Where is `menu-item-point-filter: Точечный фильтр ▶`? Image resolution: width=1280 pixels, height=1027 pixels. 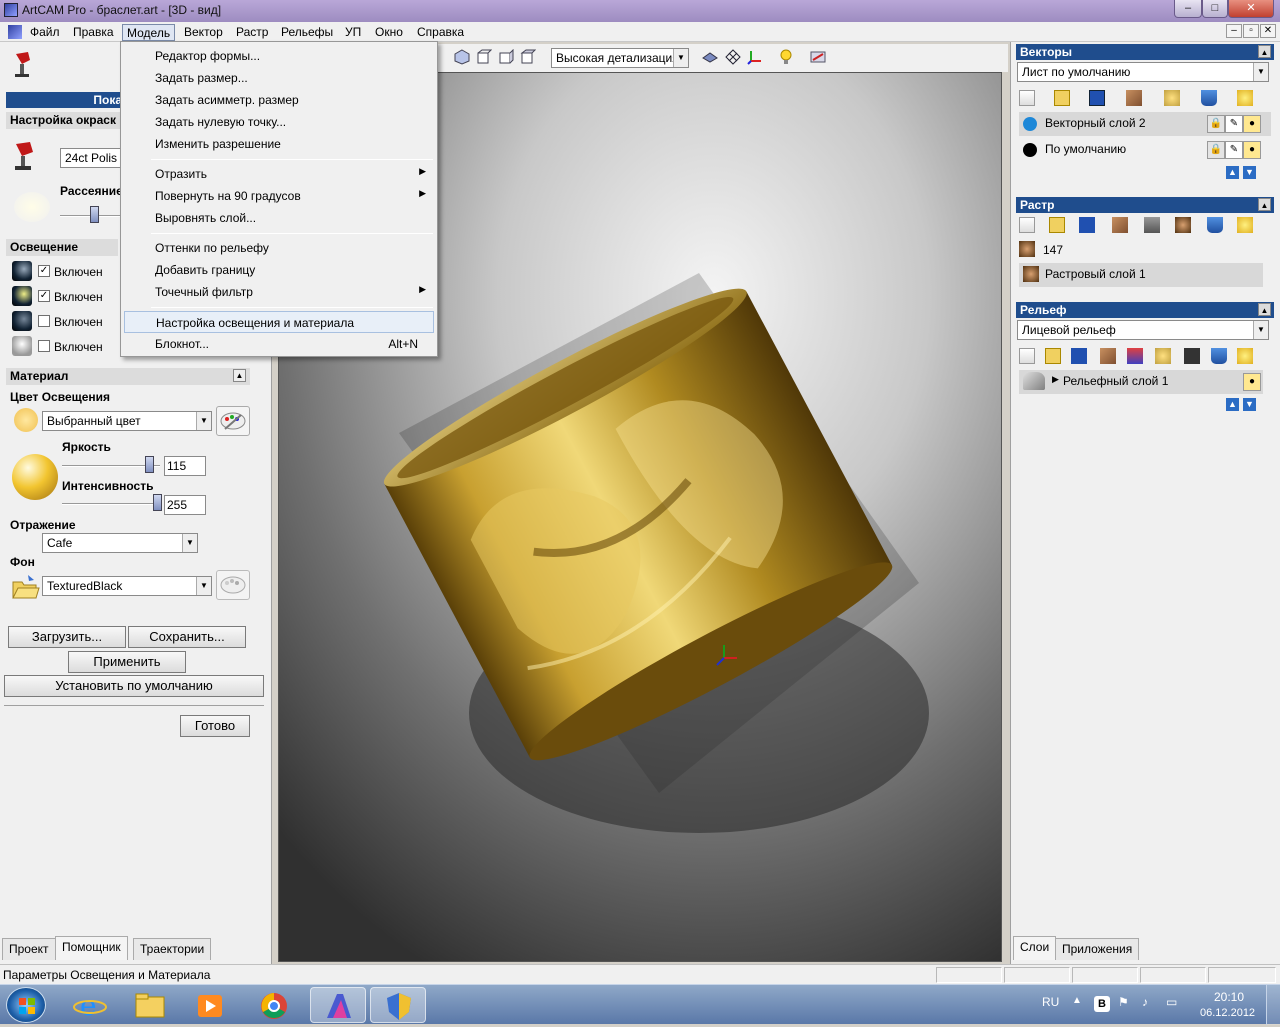
menu-item-point-filter: Точечный фильтр ▶ is located at coordinates (279, 292).